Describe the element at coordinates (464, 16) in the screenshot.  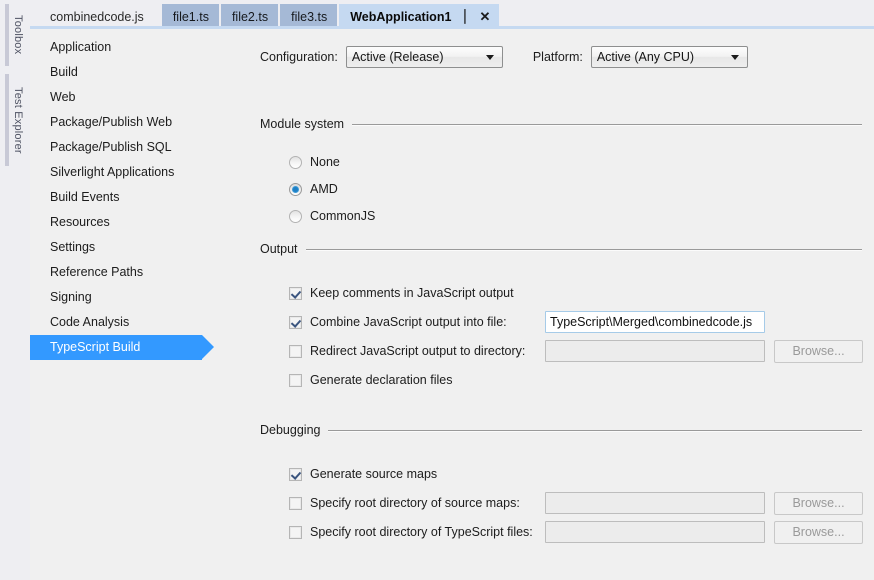
I see `pin-icon: ⏐` at that location.